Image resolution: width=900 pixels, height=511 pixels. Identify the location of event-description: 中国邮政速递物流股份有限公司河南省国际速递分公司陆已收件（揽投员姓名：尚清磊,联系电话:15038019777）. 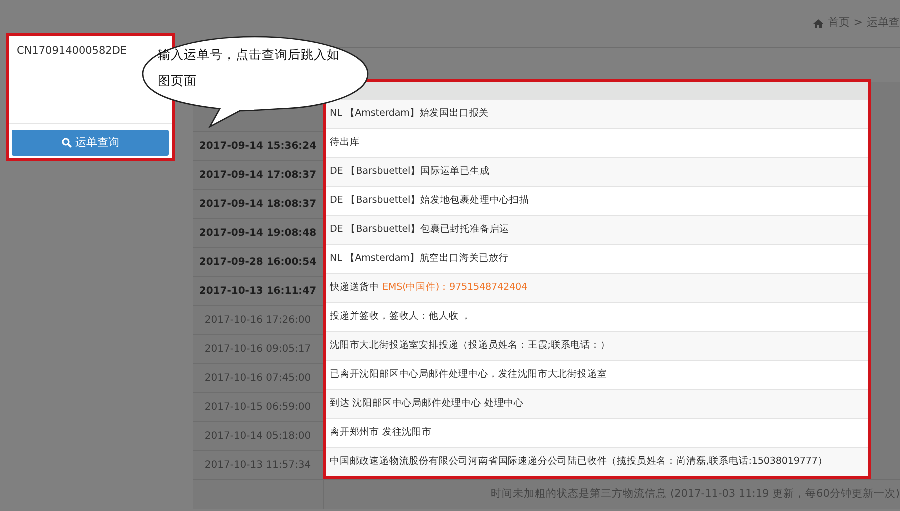
(579, 461).